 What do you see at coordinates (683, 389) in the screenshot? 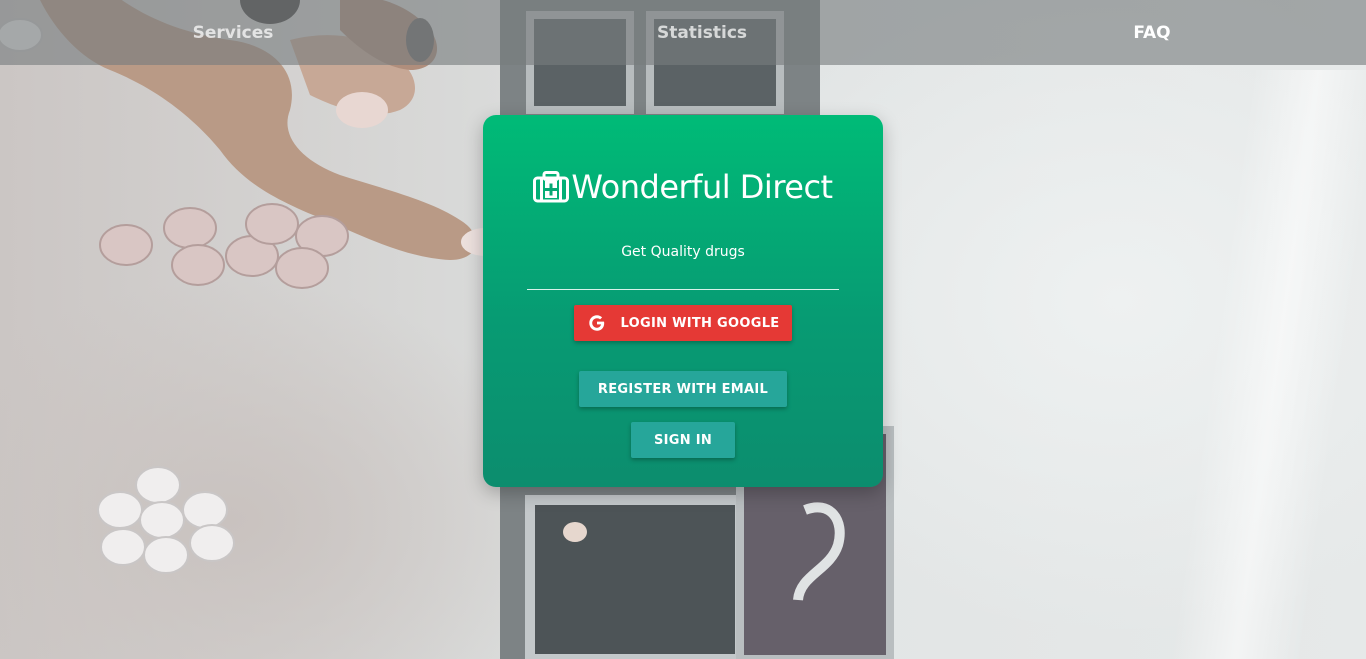
I see `register-with-email-button: REGISTER WITH EMAIL` at bounding box center [683, 389].